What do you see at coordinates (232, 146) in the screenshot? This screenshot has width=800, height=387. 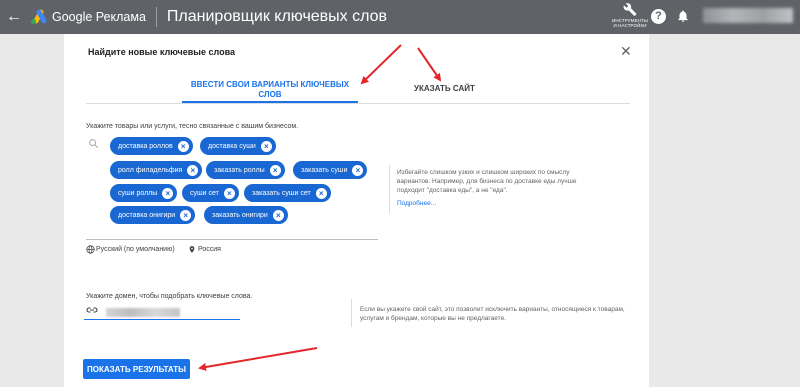 I see `keyword-chip-label: доставка суши` at bounding box center [232, 146].